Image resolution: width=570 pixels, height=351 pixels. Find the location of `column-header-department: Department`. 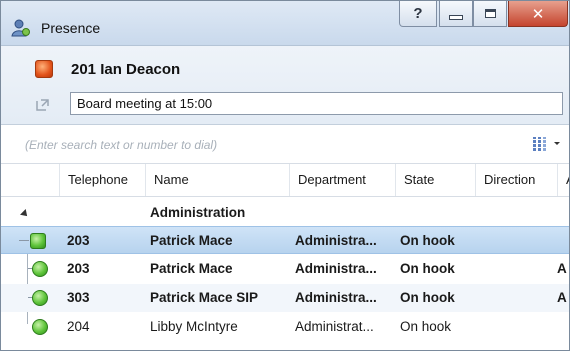

column-header-department: Department is located at coordinates (342, 180).